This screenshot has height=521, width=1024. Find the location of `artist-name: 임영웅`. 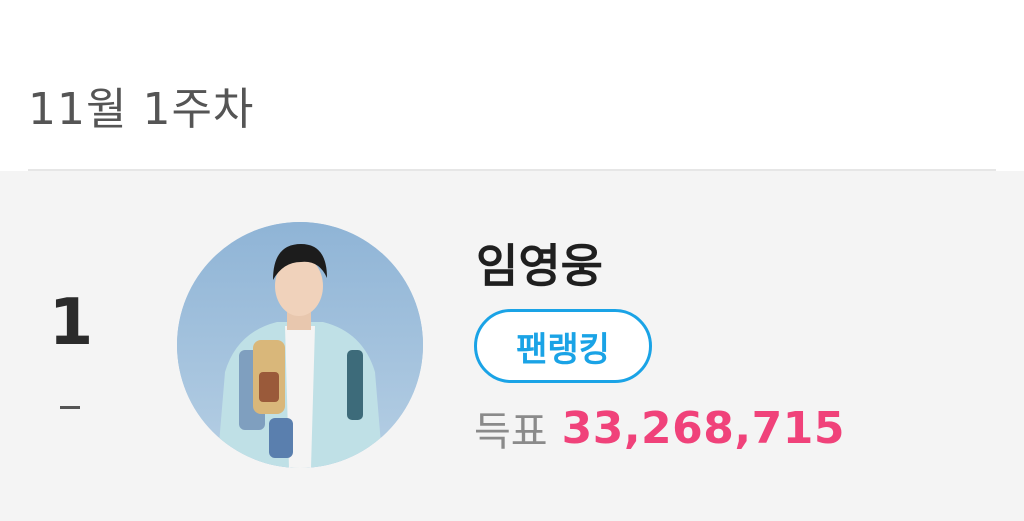

artist-name: 임영웅 is located at coordinates (539, 266).